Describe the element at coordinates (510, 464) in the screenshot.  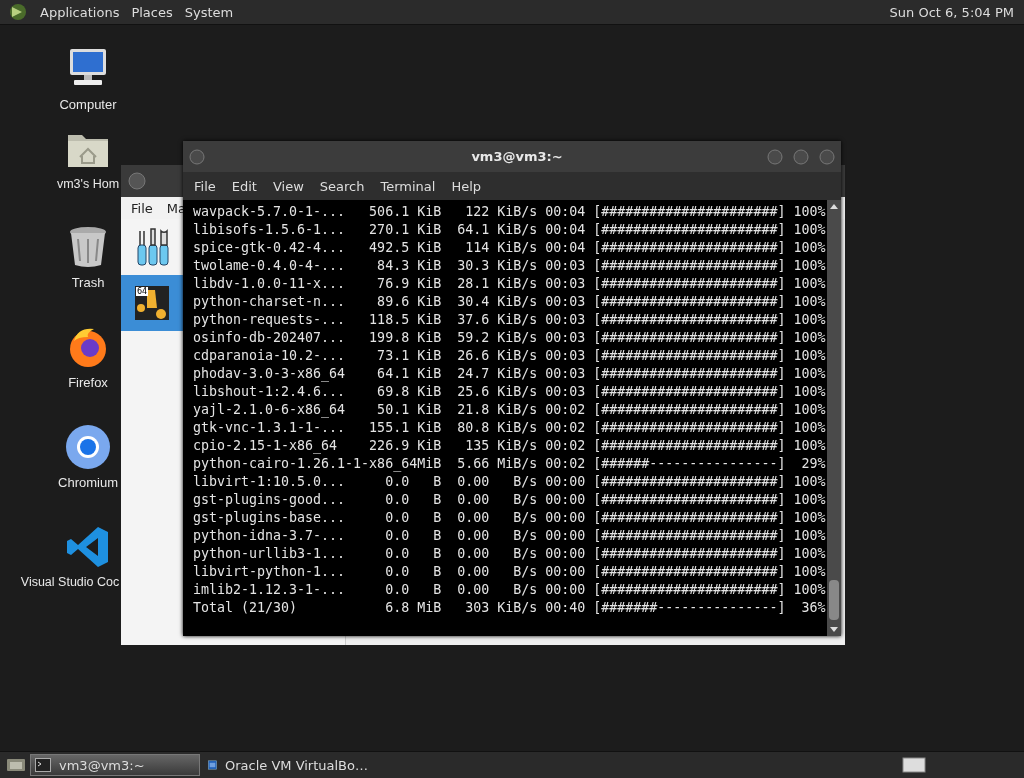
I see `output-line: python-cairo-1.26.1-1-x86_64MiB 5.66 MiB/s 00:02 [######----------------] 29%` at that location.